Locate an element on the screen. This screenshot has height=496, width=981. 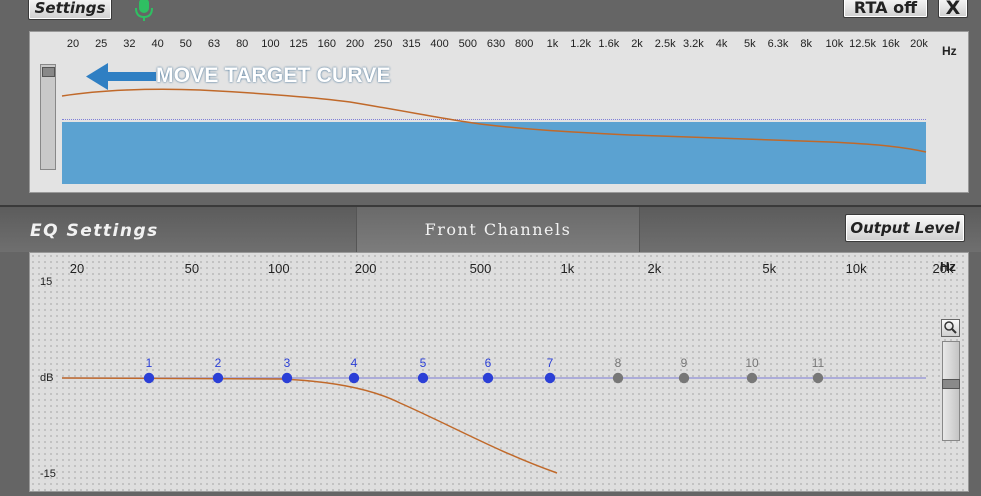
magnifier-icon is located at coordinates (950, 327).